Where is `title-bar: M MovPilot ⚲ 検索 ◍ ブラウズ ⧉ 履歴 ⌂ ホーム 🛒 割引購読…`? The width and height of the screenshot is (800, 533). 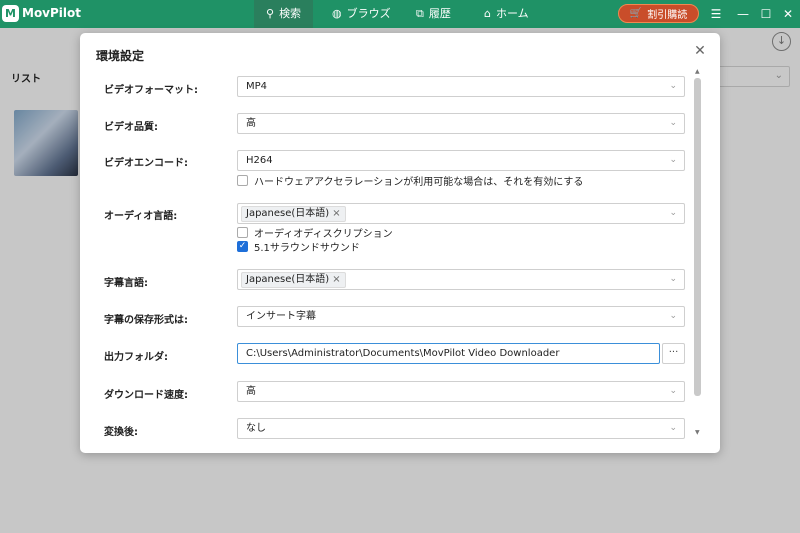 title-bar: M MovPilot ⚲ 検索 ◍ ブラウズ ⧉ 履歴 ⌂ ホーム 🛒 割引購読… is located at coordinates (400, 14).